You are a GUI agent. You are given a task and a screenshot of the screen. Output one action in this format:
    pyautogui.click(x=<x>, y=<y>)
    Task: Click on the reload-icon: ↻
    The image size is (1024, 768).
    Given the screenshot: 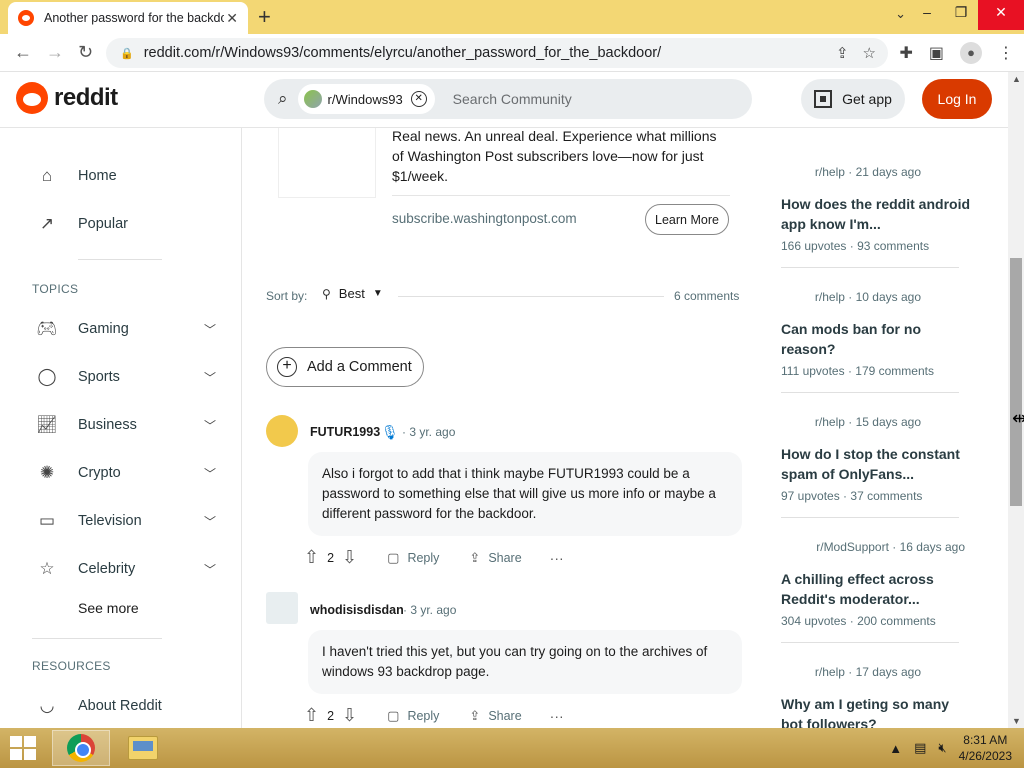 What is the action you would take?
    pyautogui.click(x=85, y=52)
    